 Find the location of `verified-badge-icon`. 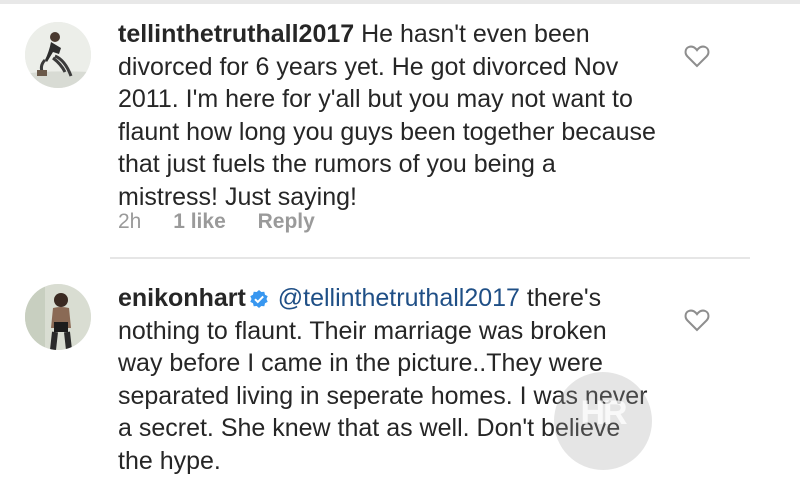

verified-badge-icon is located at coordinates (259, 299).